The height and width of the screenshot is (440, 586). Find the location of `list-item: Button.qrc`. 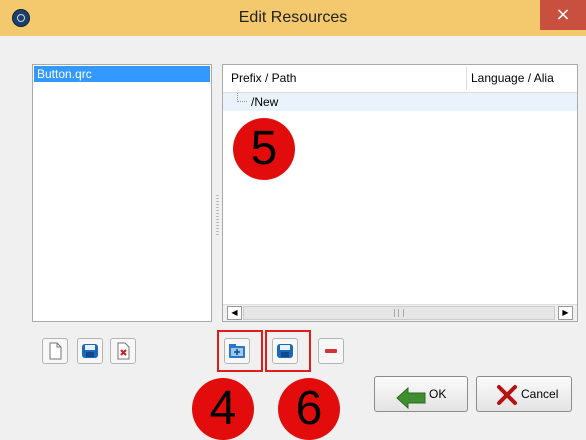

list-item: Button.qrc is located at coordinates (122, 74).